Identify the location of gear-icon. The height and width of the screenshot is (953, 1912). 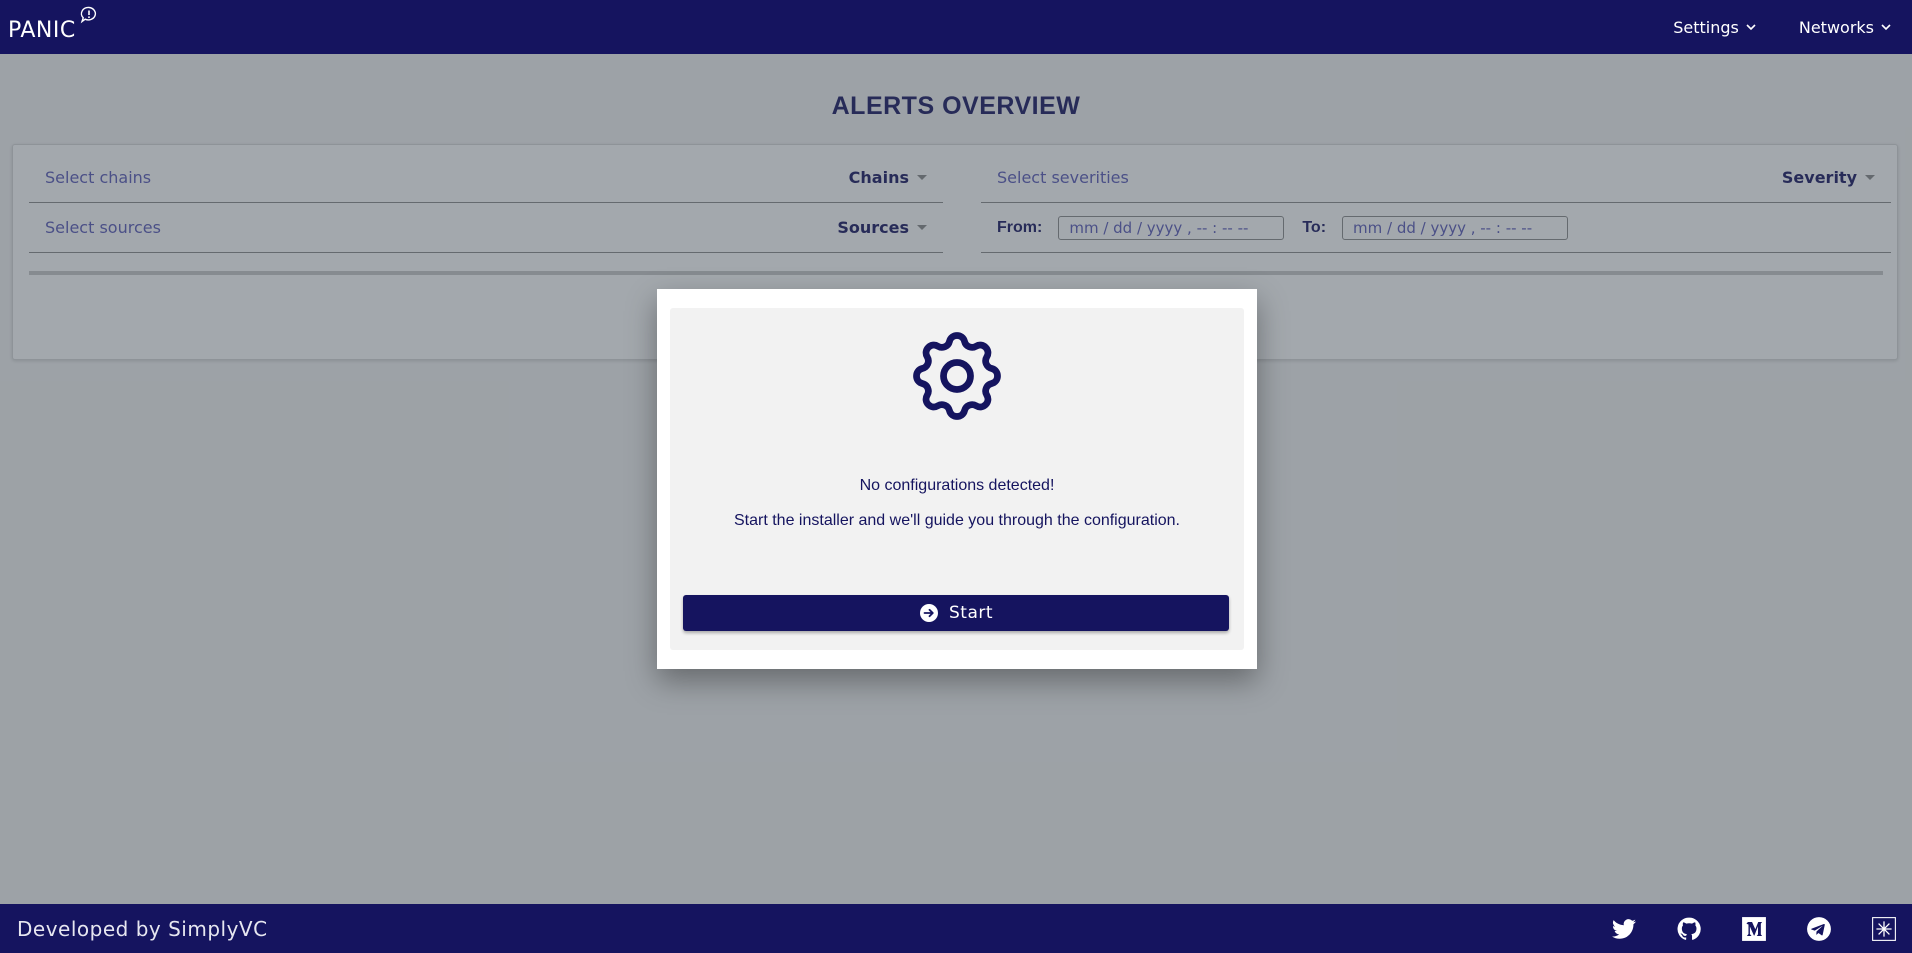
(957, 376).